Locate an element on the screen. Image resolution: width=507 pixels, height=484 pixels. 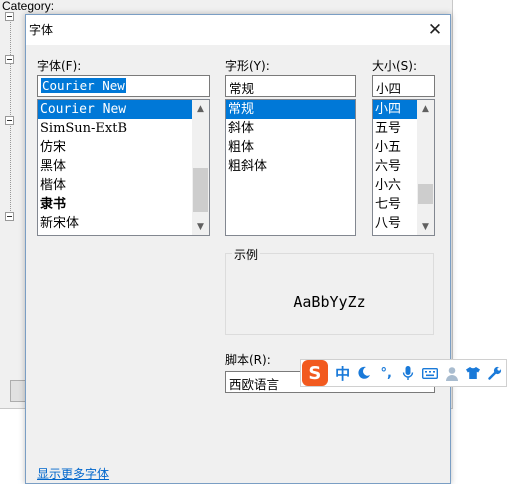
list-item: 粗斜体 is located at coordinates (290, 166).